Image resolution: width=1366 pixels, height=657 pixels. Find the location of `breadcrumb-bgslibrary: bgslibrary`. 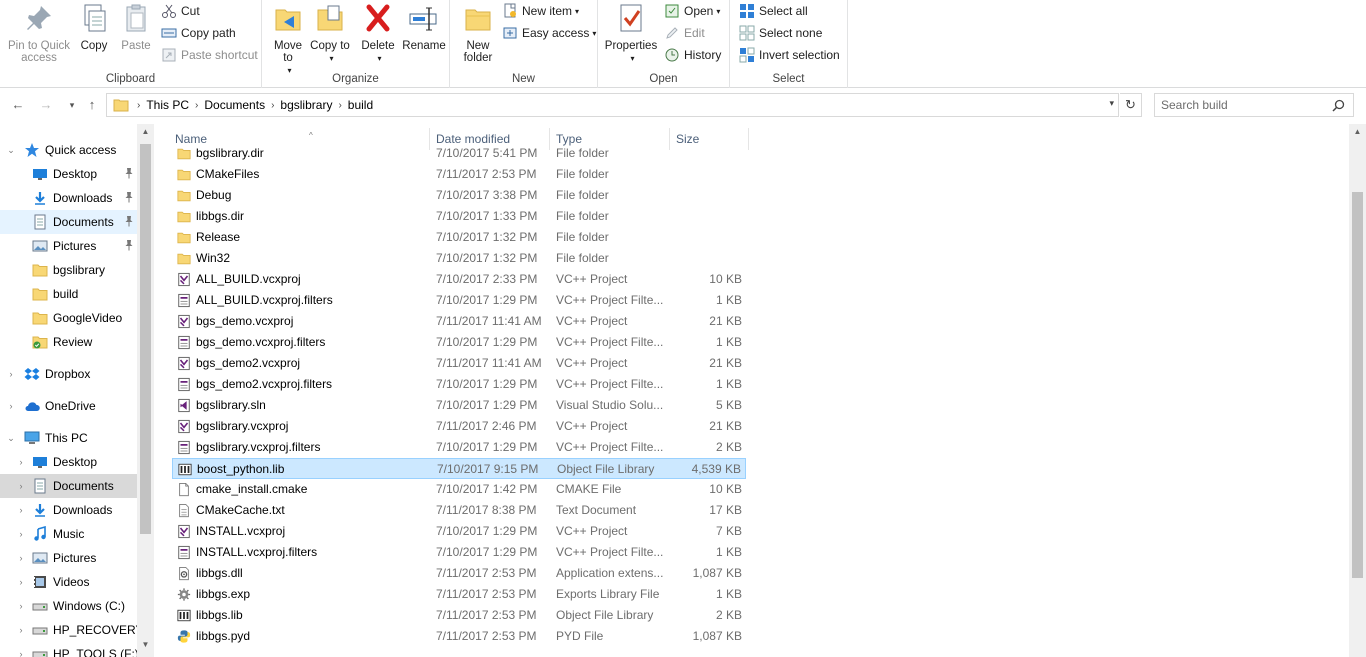

breadcrumb-bgslibrary: bgslibrary is located at coordinates (306, 105).